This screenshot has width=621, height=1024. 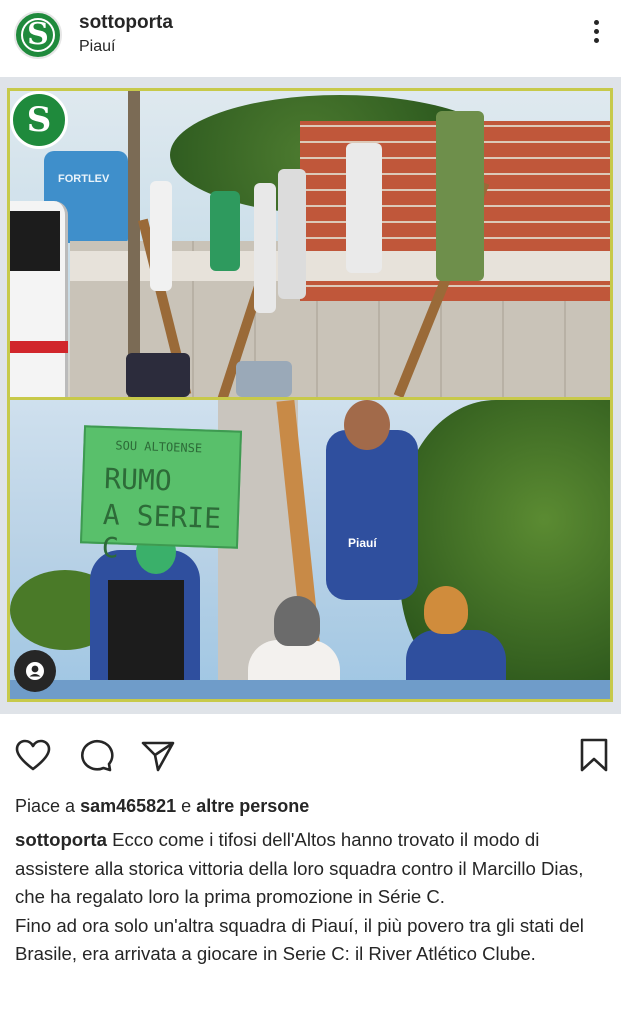 What do you see at coordinates (96, 756) in the screenshot?
I see `comment-icon` at bounding box center [96, 756].